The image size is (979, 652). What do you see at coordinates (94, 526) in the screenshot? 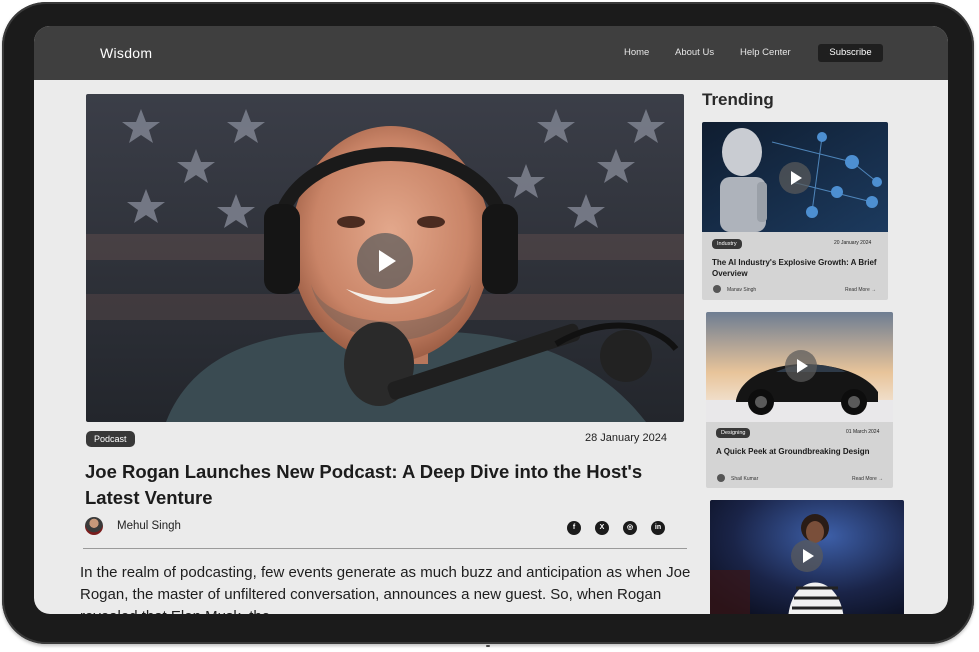
I see `author-avatar` at bounding box center [94, 526].